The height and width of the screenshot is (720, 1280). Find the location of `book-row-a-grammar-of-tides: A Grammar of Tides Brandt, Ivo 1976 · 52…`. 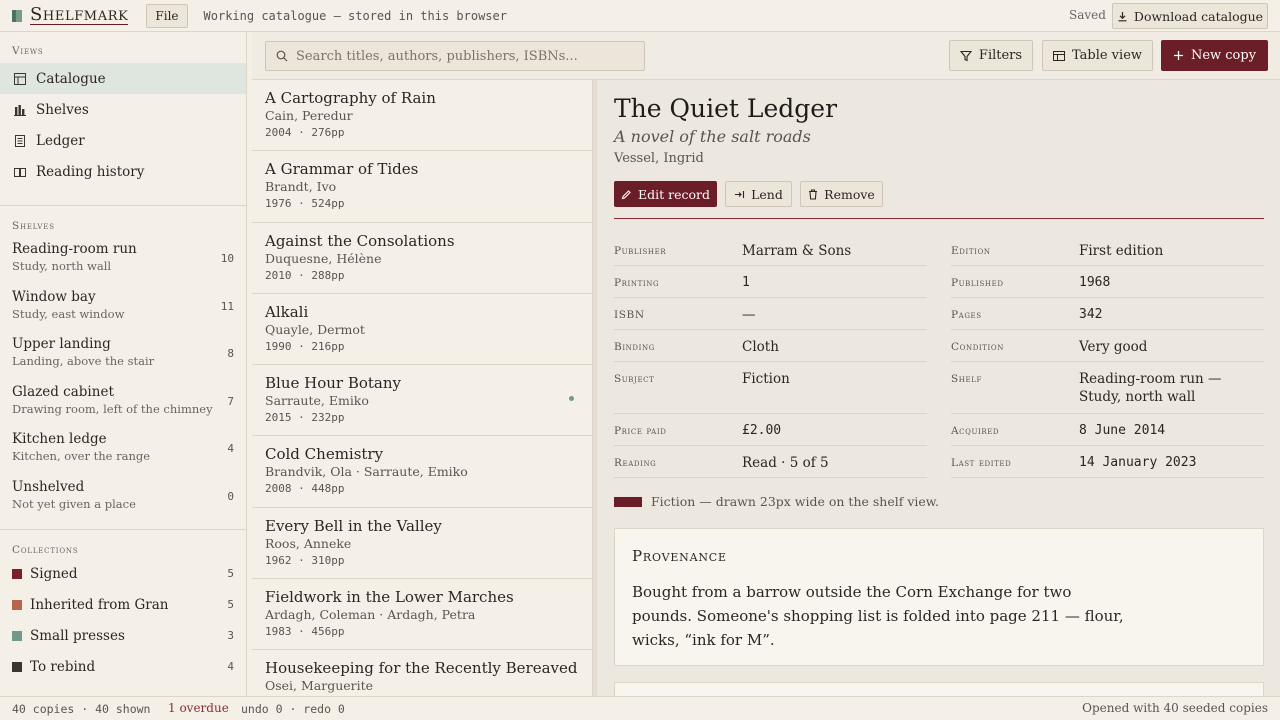

book-row-a-grammar-of-tides: A Grammar of Tides Brandt, Ivo 1976 · 52… is located at coordinates (422, 187).